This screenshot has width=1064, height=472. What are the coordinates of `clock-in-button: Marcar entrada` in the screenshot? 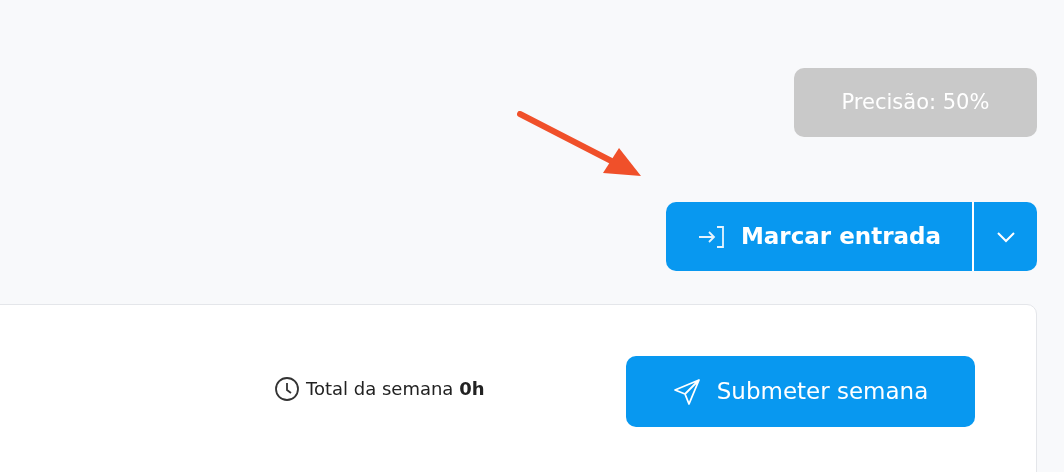 It's located at (819, 236).